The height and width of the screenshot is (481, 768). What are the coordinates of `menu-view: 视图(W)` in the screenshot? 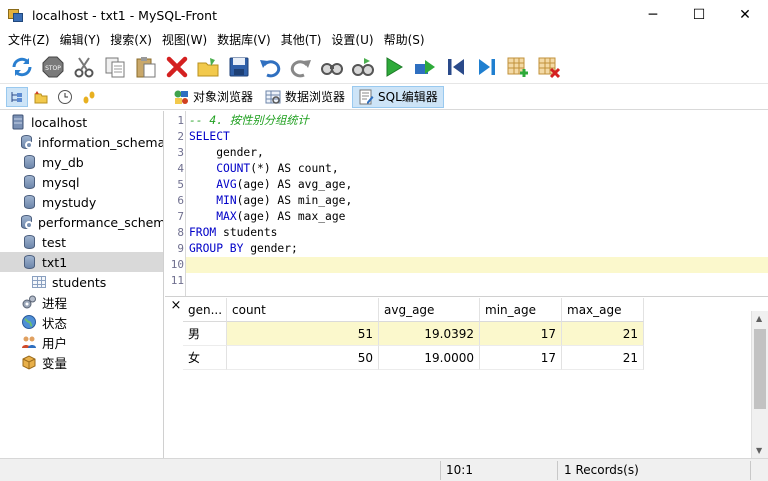 It's located at (184, 40).